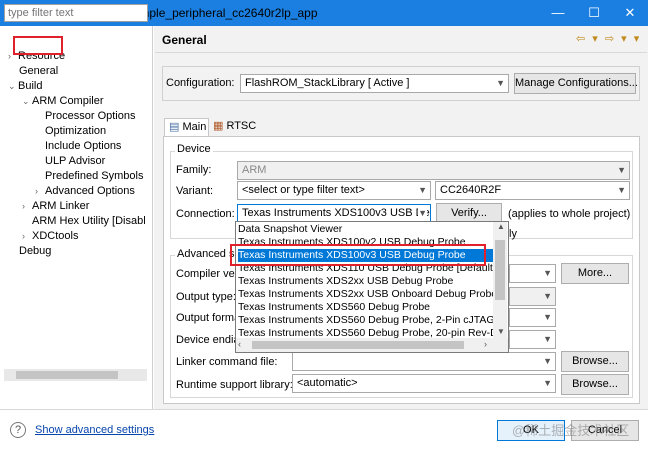 The height and width of the screenshot is (451, 648). What do you see at coordinates (608, 38) in the screenshot?
I see `history-nav-icon: ⇦ ▾ ⇨ ▾ ▾` at bounding box center [608, 38].